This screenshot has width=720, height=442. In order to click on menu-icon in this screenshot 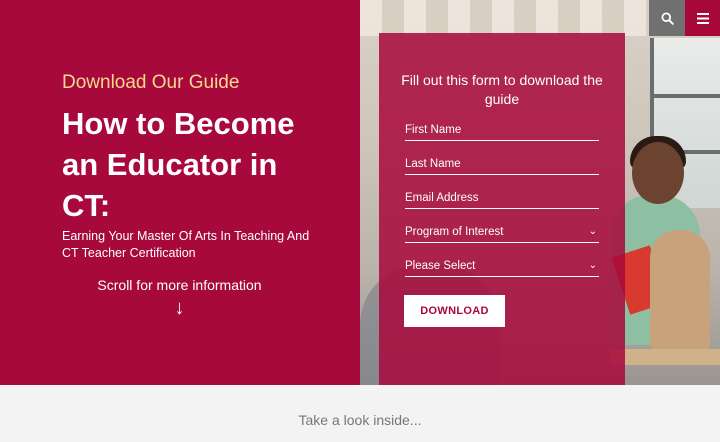, I will do `click(702, 18)`.